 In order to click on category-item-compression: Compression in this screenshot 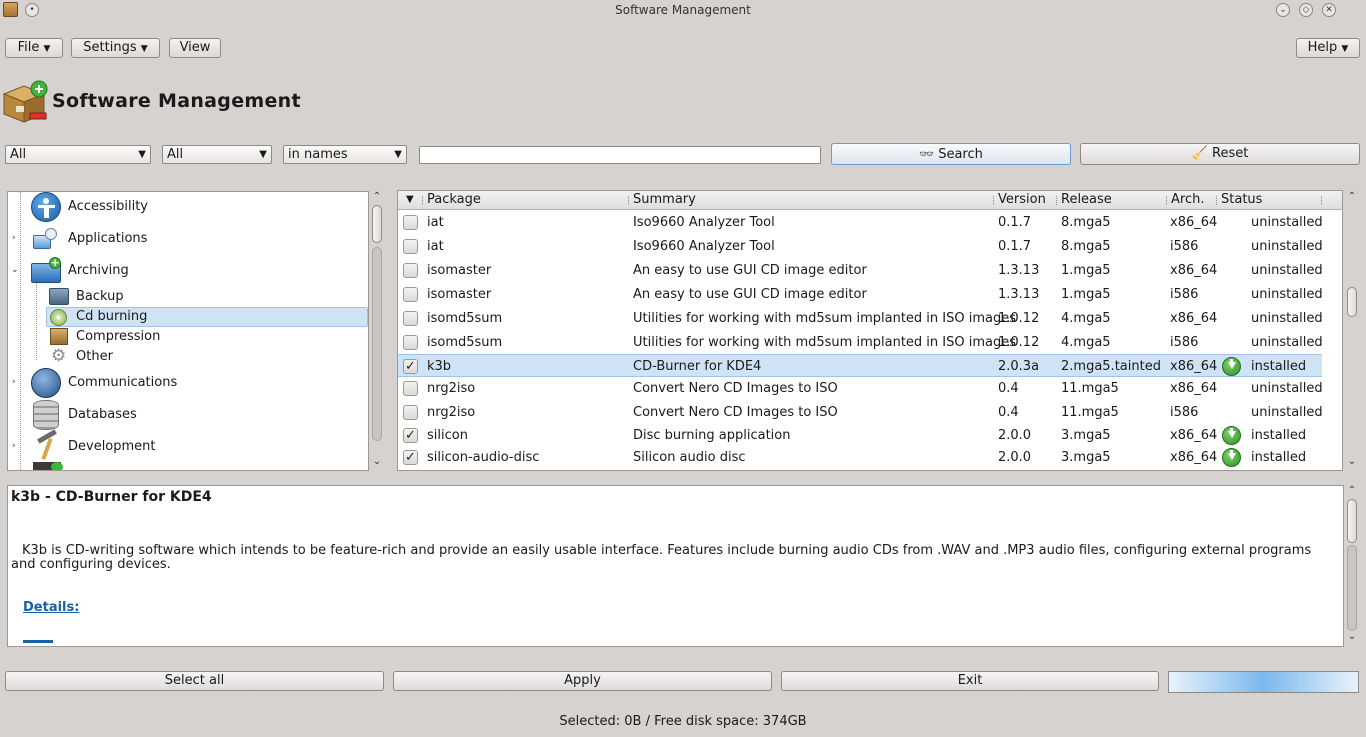, I will do `click(118, 337)`.